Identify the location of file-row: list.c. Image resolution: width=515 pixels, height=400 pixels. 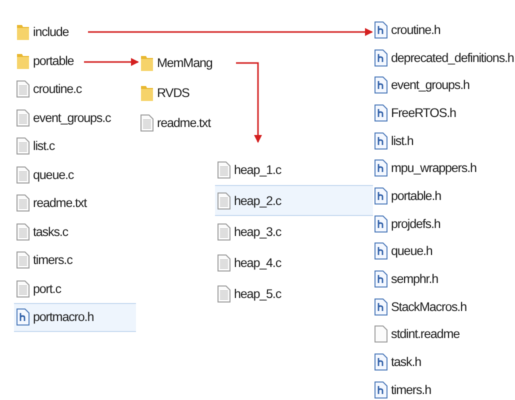
(75, 146).